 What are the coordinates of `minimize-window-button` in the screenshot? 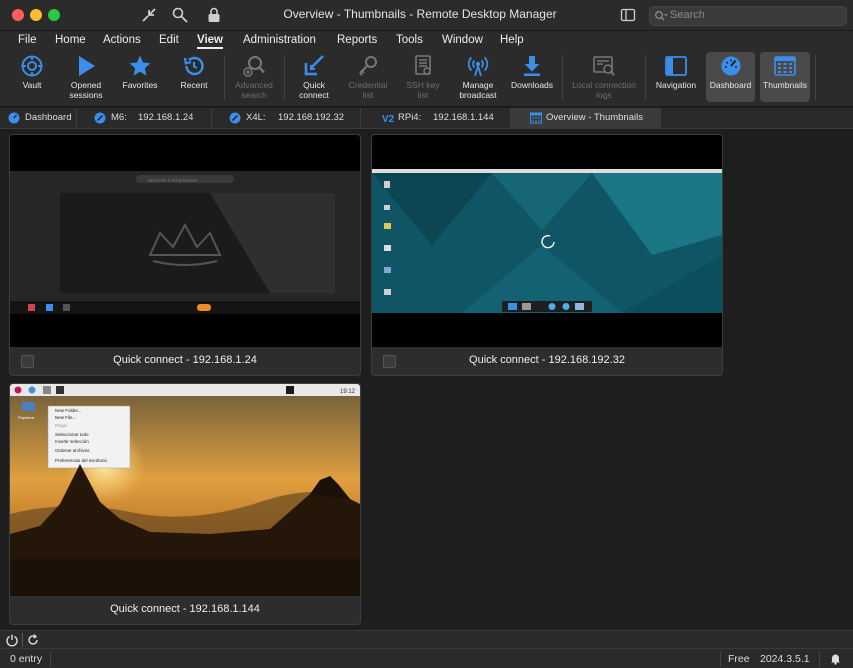 It's located at (36, 15).